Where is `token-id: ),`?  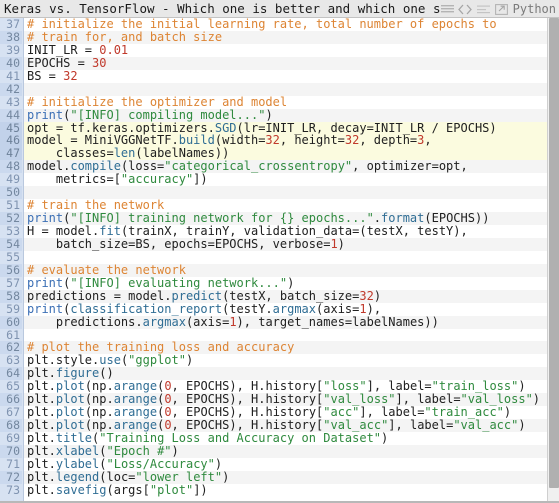 token-id: ), is located at coordinates (374, 308).